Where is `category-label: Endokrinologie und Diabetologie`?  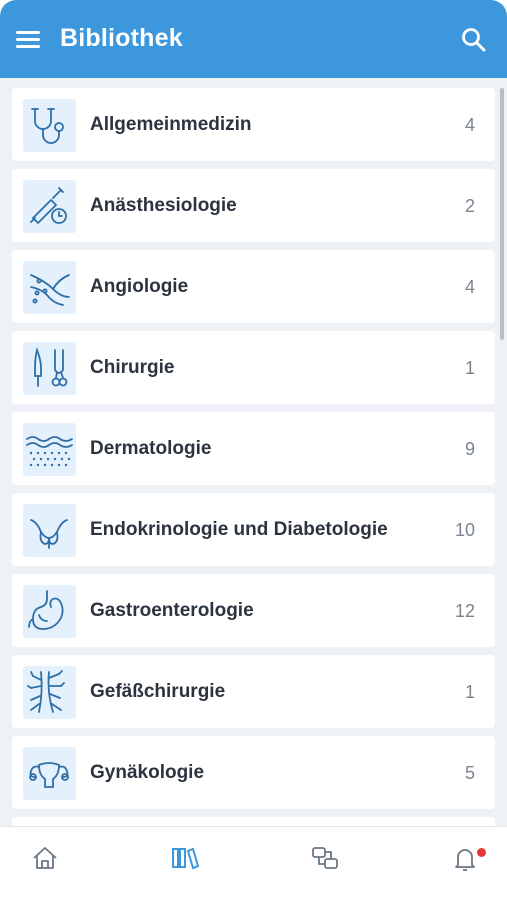
category-label: Endokrinologie und Diabetologie is located at coordinates (239, 529).